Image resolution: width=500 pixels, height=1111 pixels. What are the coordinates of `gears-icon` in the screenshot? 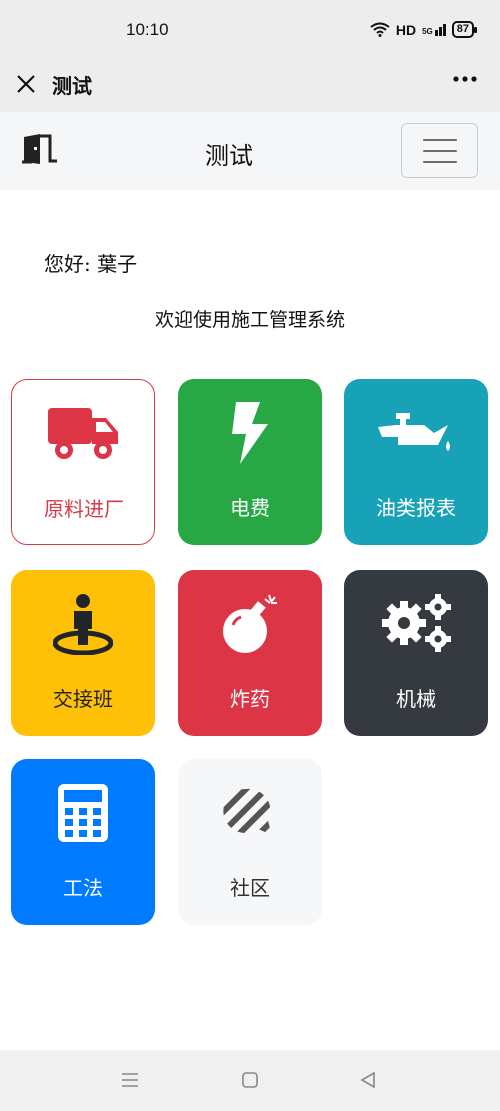 It's located at (416, 623).